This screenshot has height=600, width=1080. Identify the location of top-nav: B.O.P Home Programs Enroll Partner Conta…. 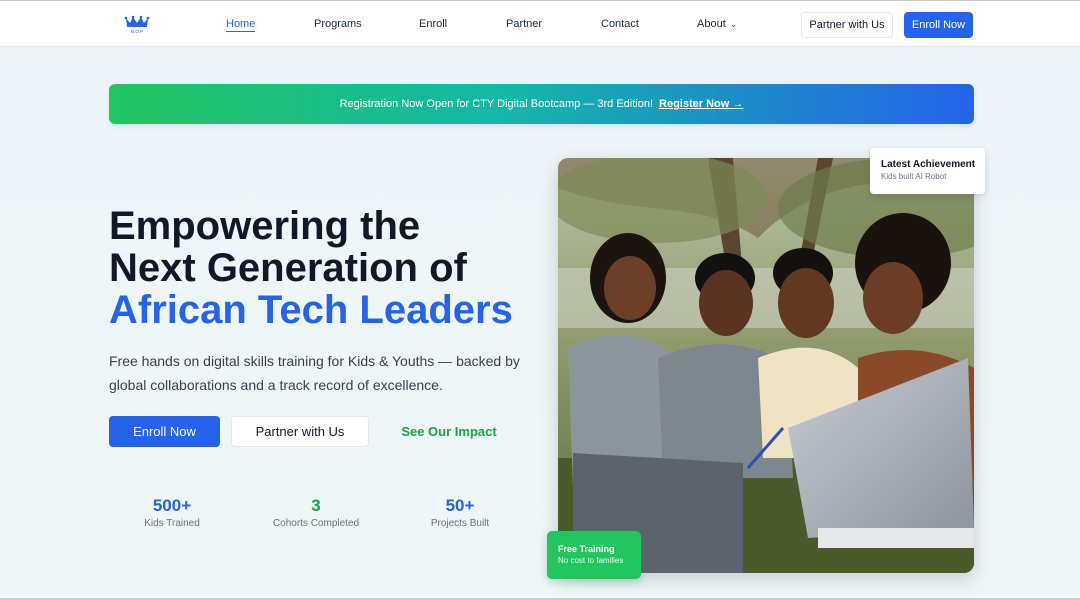
(540, 23).